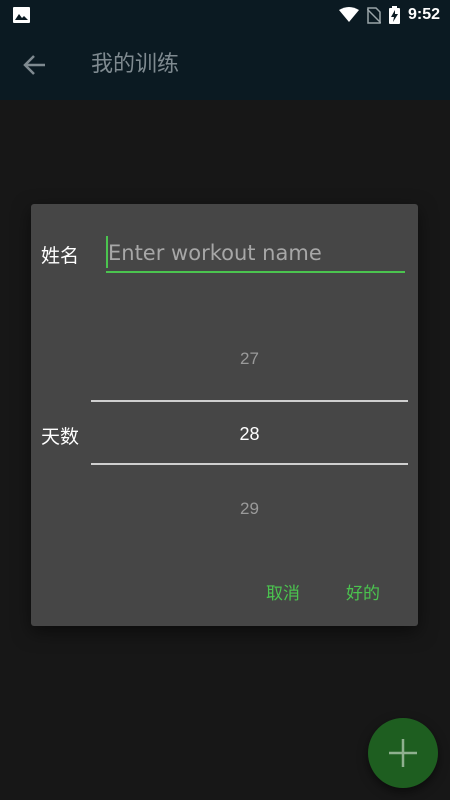 The height and width of the screenshot is (800, 450). I want to click on status-bar: 9:52, so click(225, 15).